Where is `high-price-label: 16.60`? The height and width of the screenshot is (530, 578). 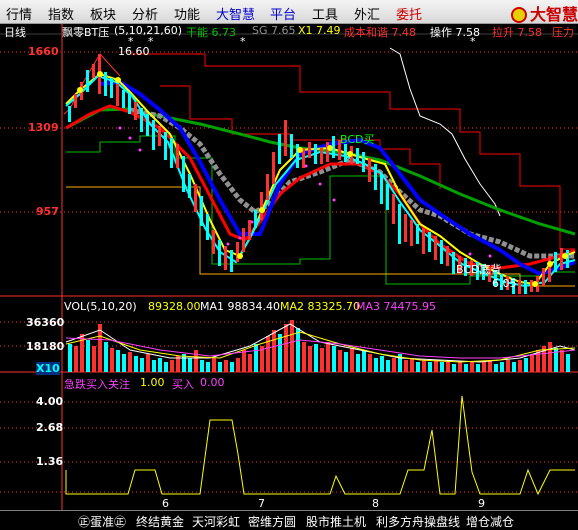 high-price-label: 16.60 is located at coordinates (134, 51).